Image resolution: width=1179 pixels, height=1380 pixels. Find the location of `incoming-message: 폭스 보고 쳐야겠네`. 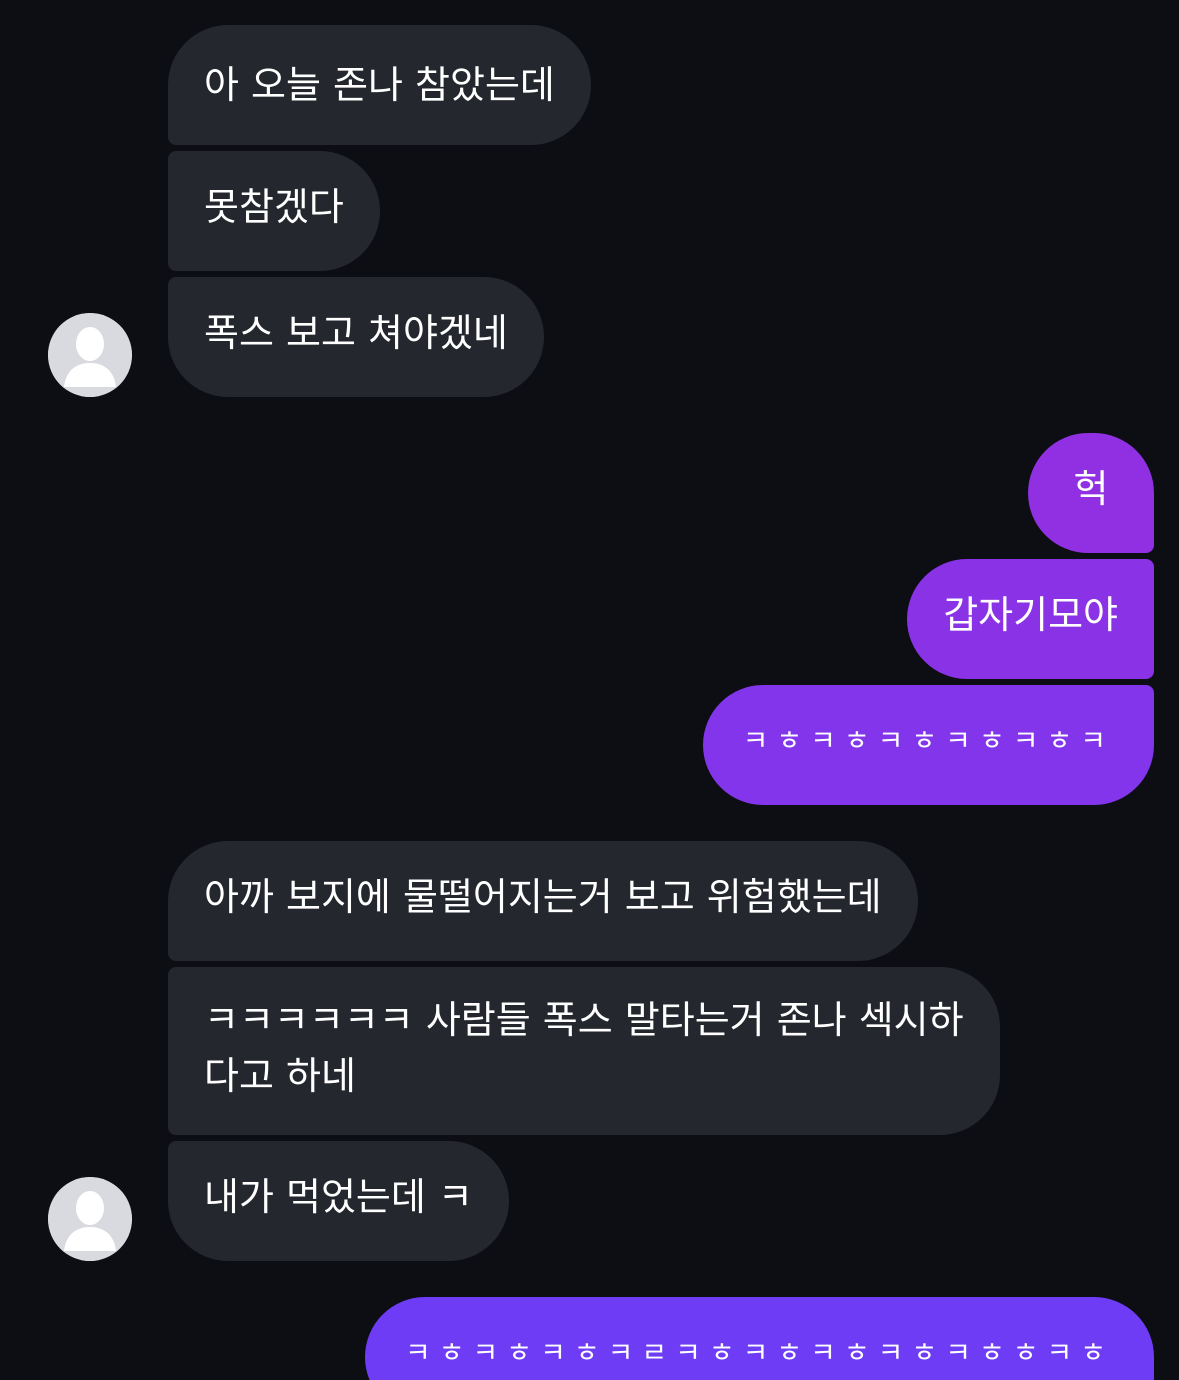

incoming-message: 폭스 보고 쳐야겠네 is located at coordinates (356, 337).